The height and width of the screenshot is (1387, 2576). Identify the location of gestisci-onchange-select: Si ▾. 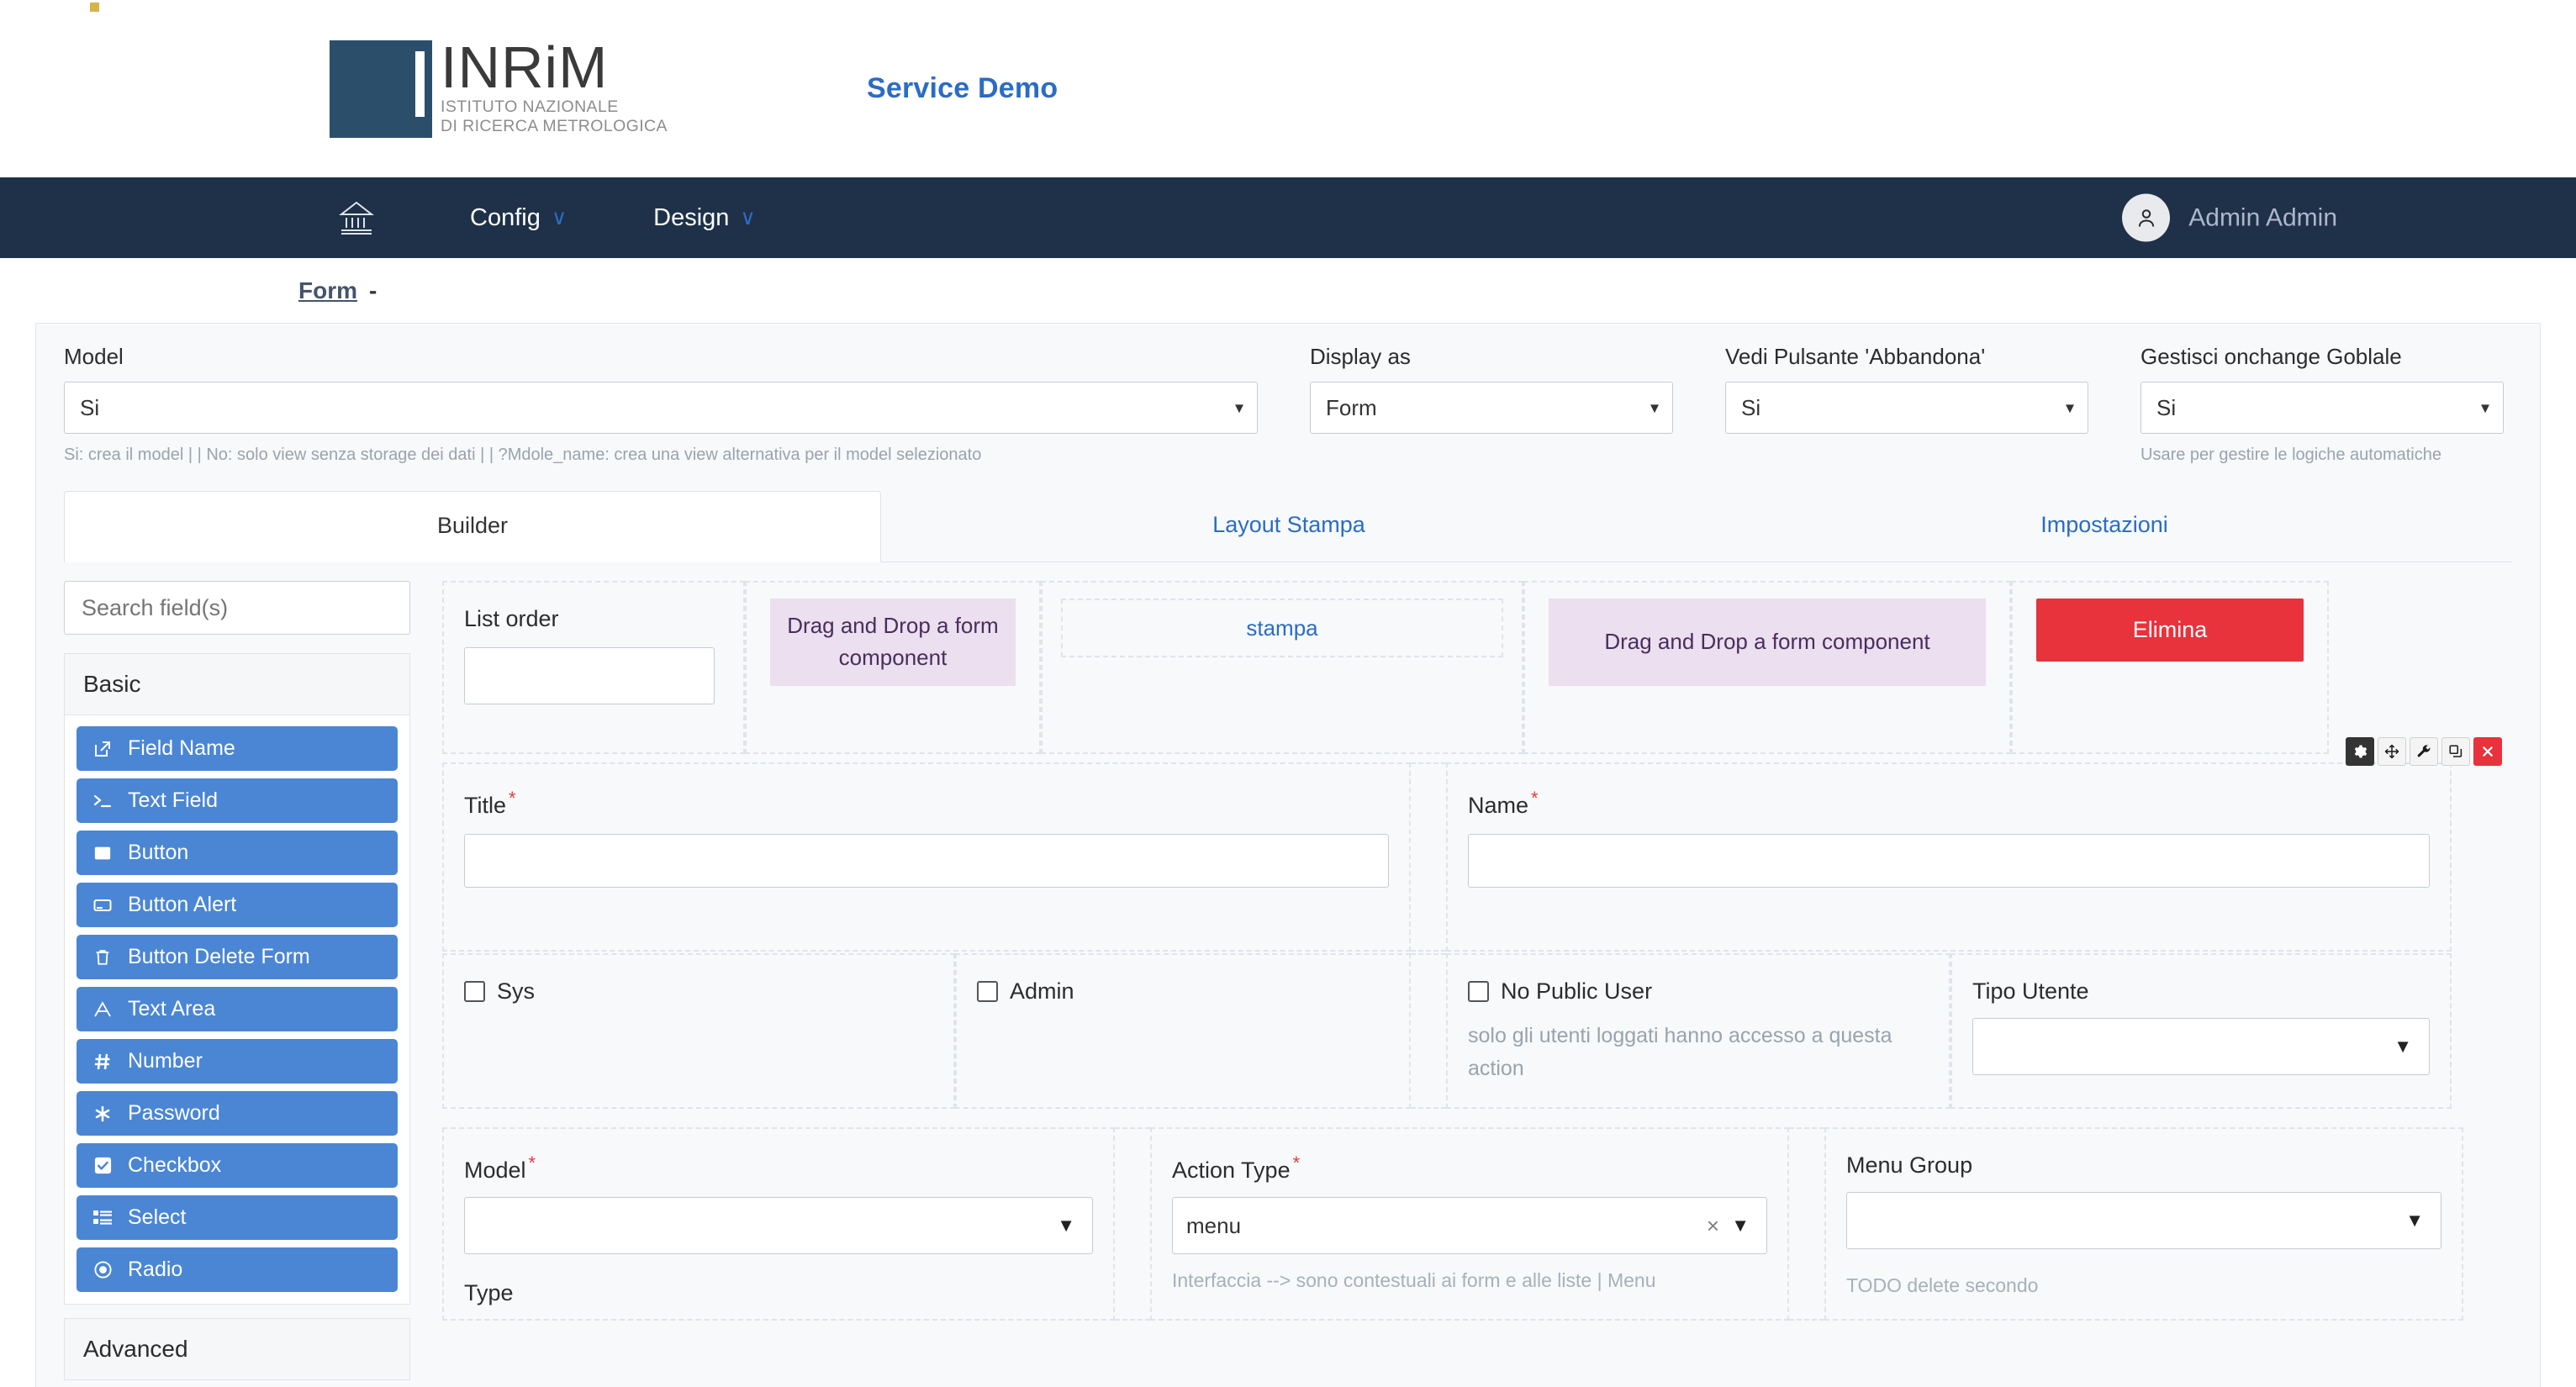
(2322, 408).